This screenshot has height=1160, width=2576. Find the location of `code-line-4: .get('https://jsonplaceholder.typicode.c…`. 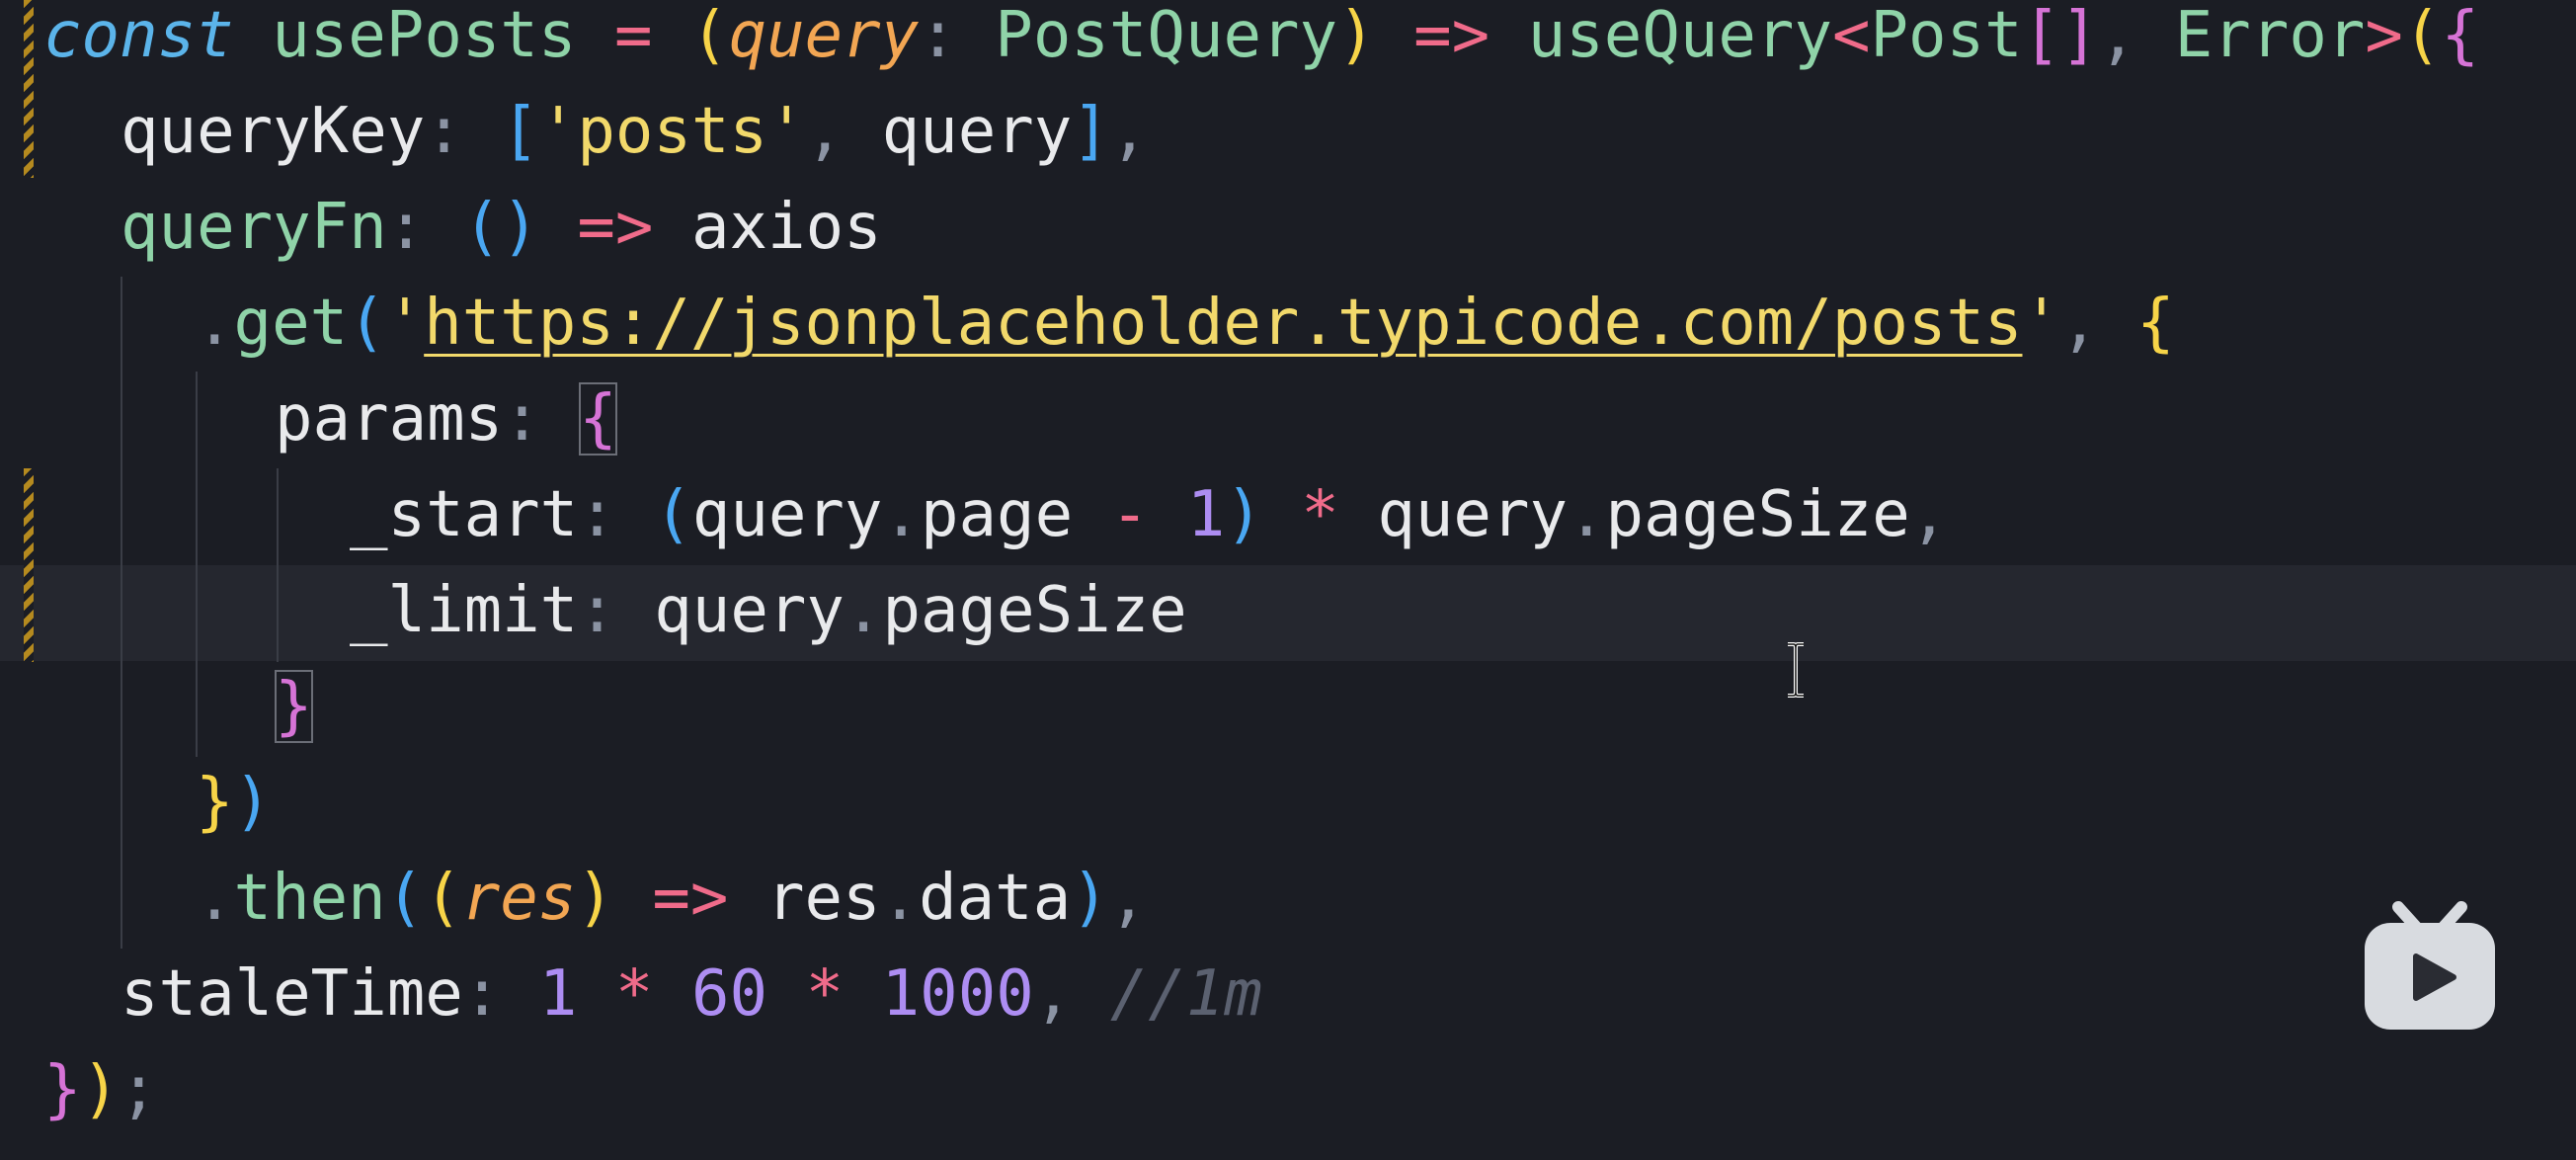

code-line-4: .get('https://jsonplaceholder.typicode.c… is located at coordinates (1288, 324).